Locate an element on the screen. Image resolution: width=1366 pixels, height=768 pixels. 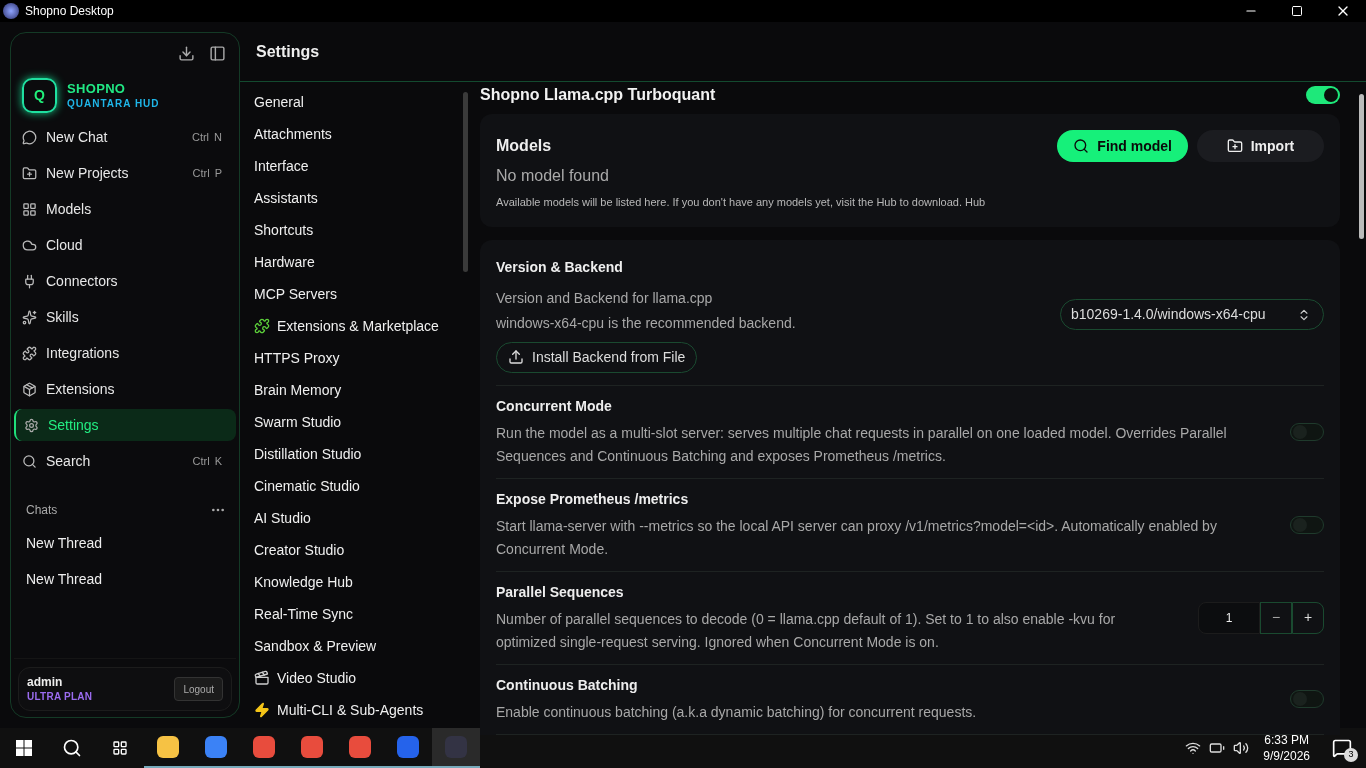
settings-nav-item: Swarm Studio is located at coordinates (363, 422).